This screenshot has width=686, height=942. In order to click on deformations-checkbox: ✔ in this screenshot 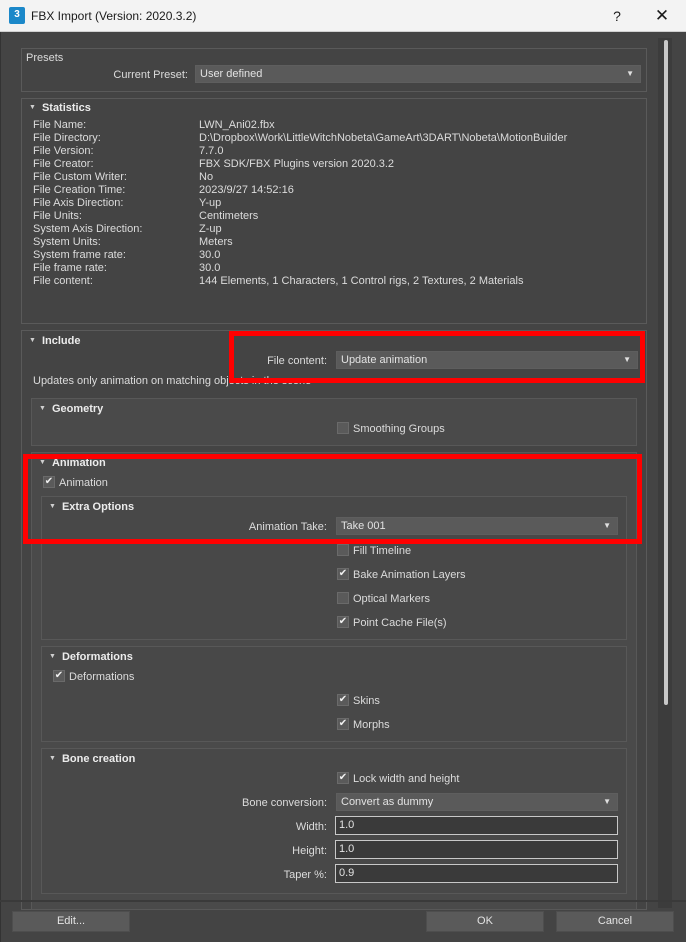, I will do `click(59, 676)`.